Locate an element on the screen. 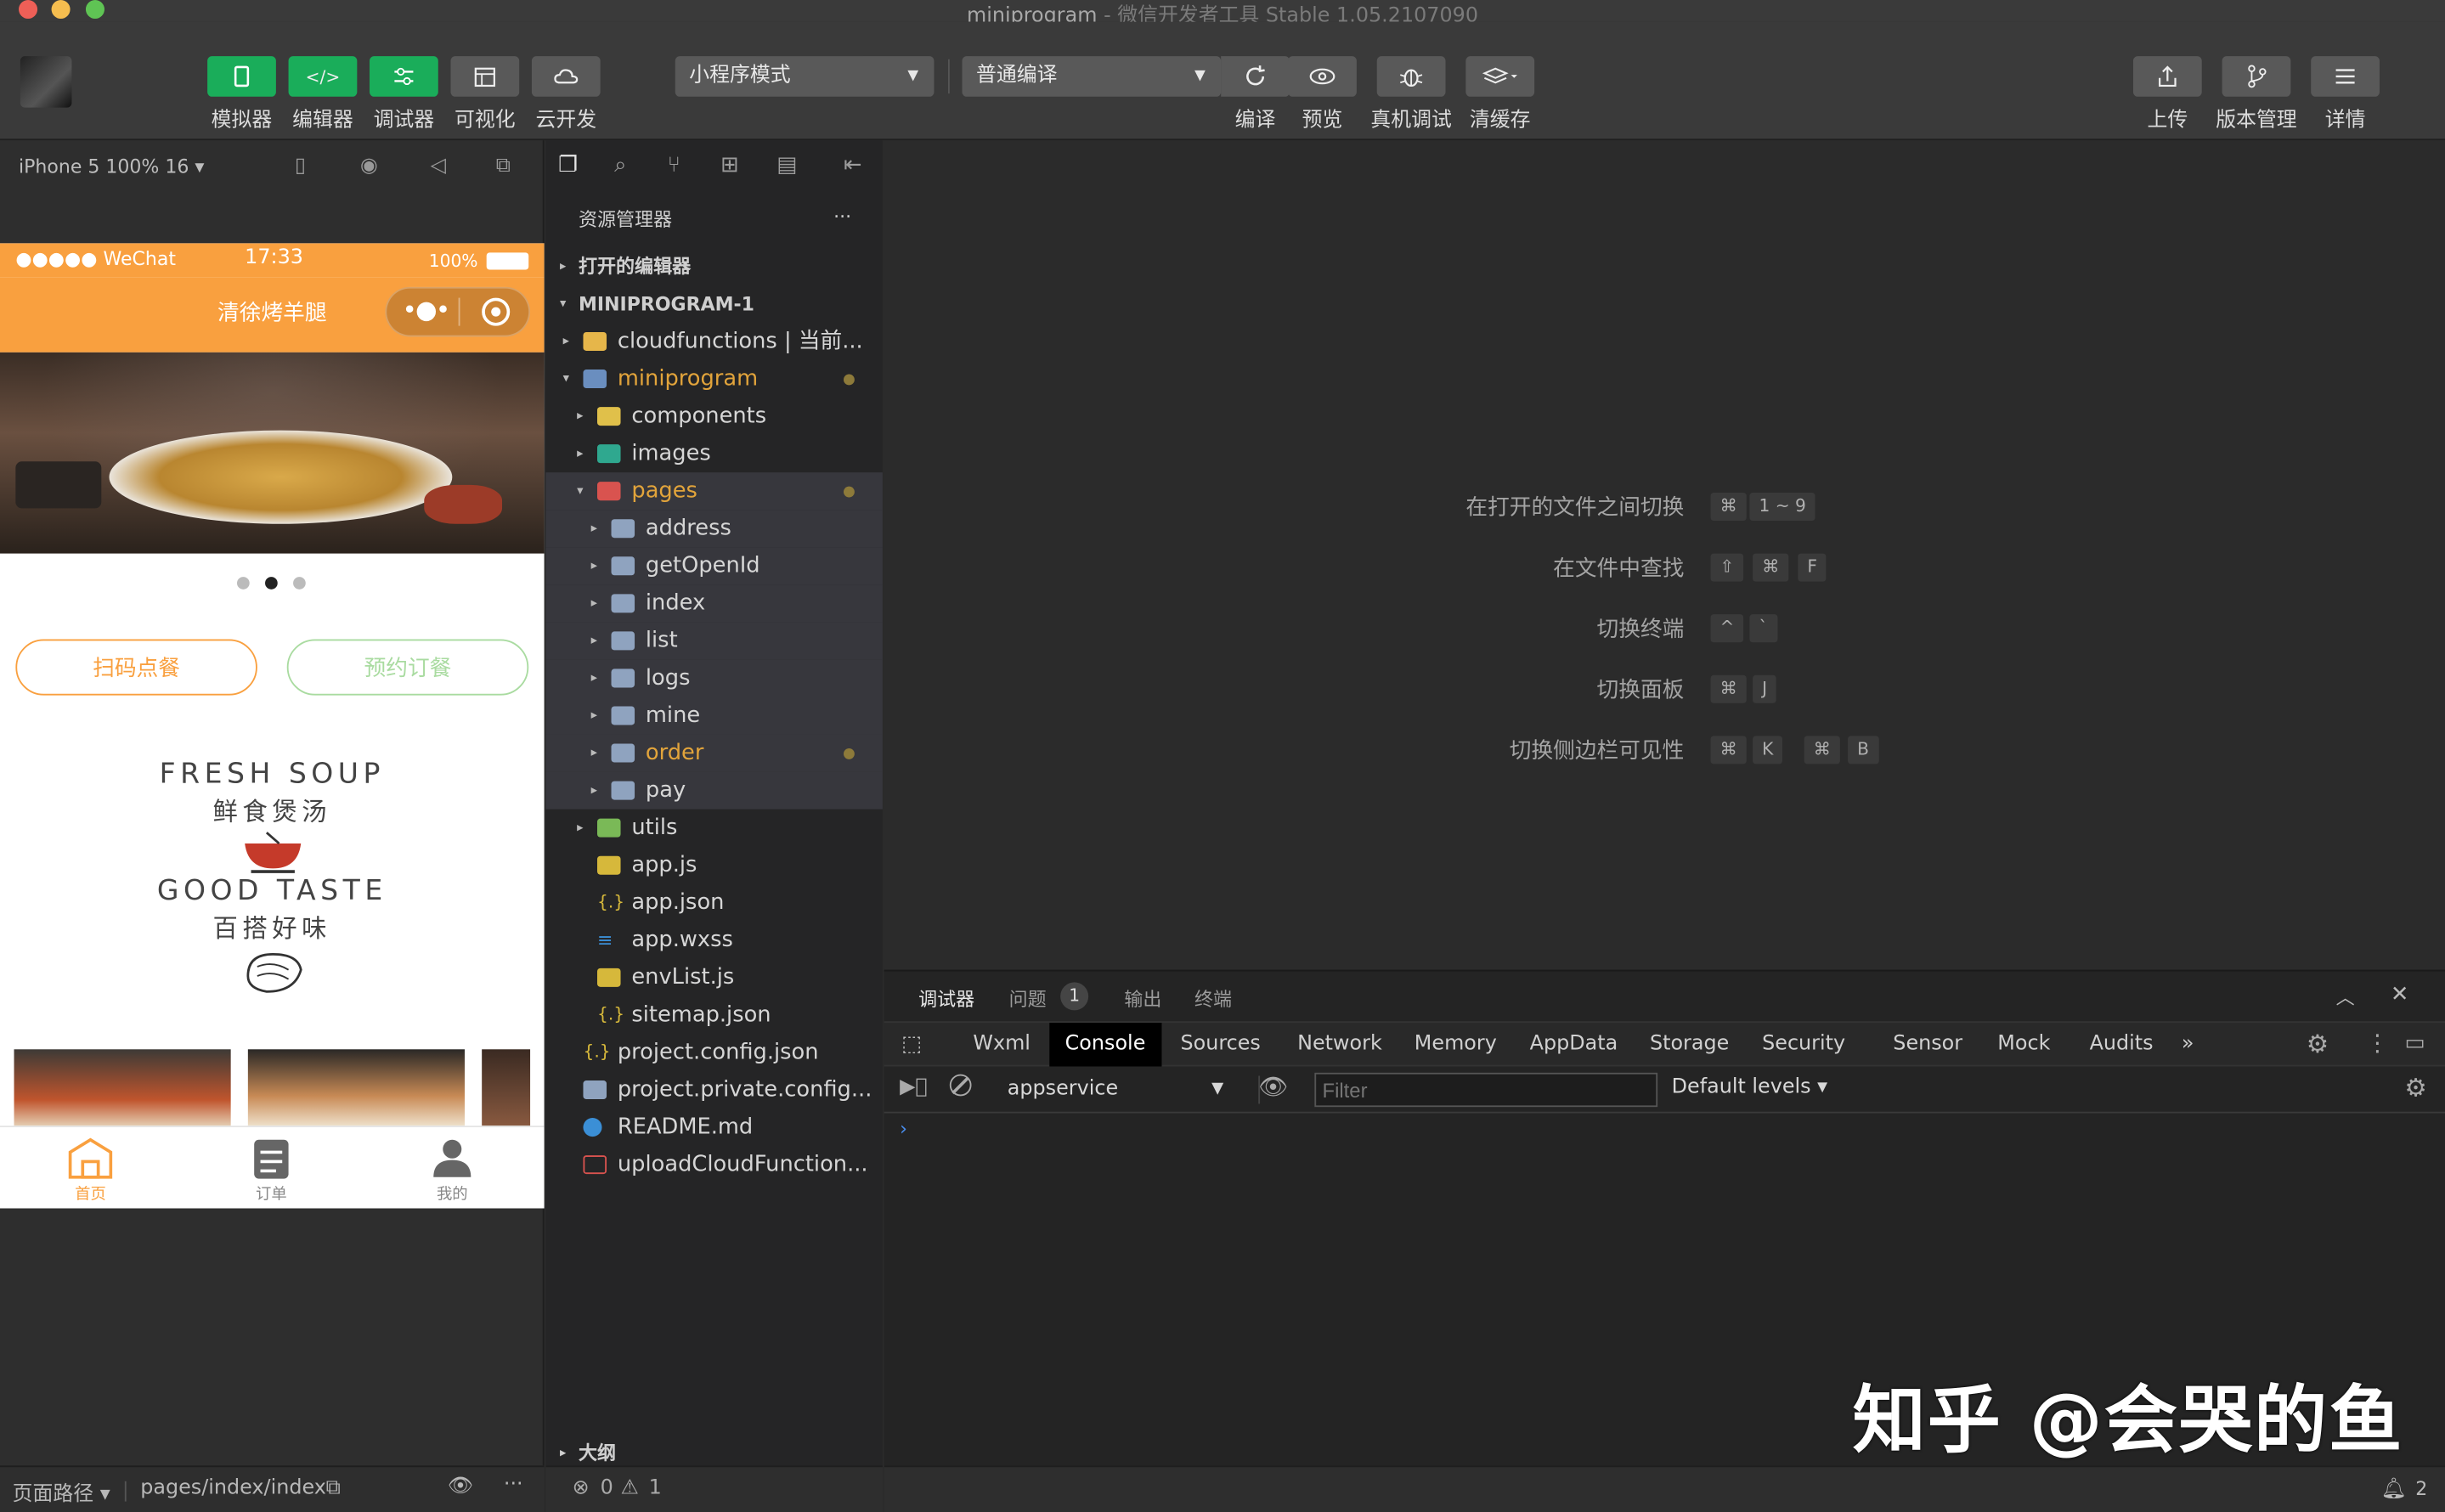 This screenshot has width=2445, height=1512. console-prompt: › is located at coordinates (904, 1129).